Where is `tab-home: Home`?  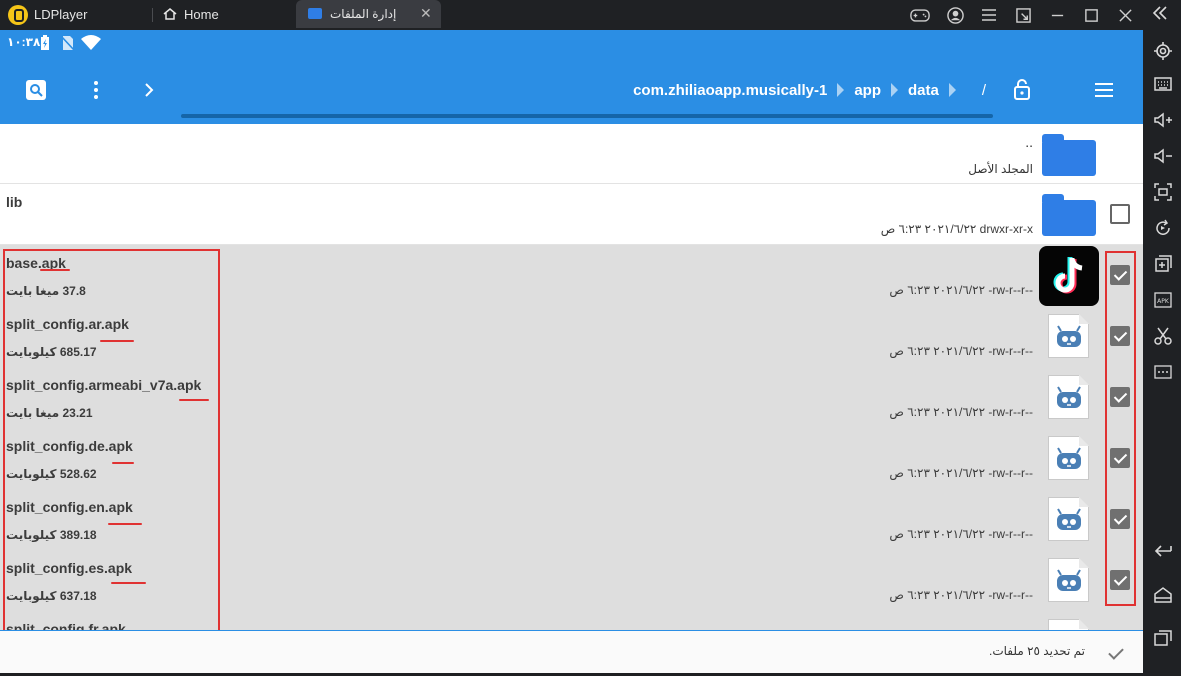
tab-home: Home is located at coordinates (227, 15).